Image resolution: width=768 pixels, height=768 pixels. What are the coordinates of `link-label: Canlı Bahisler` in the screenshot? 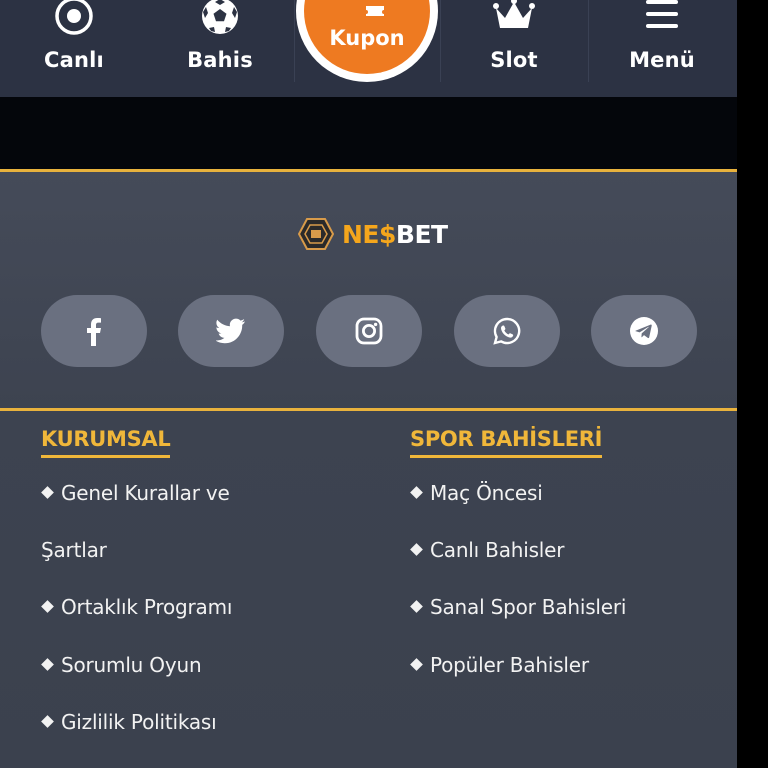 It's located at (497, 550).